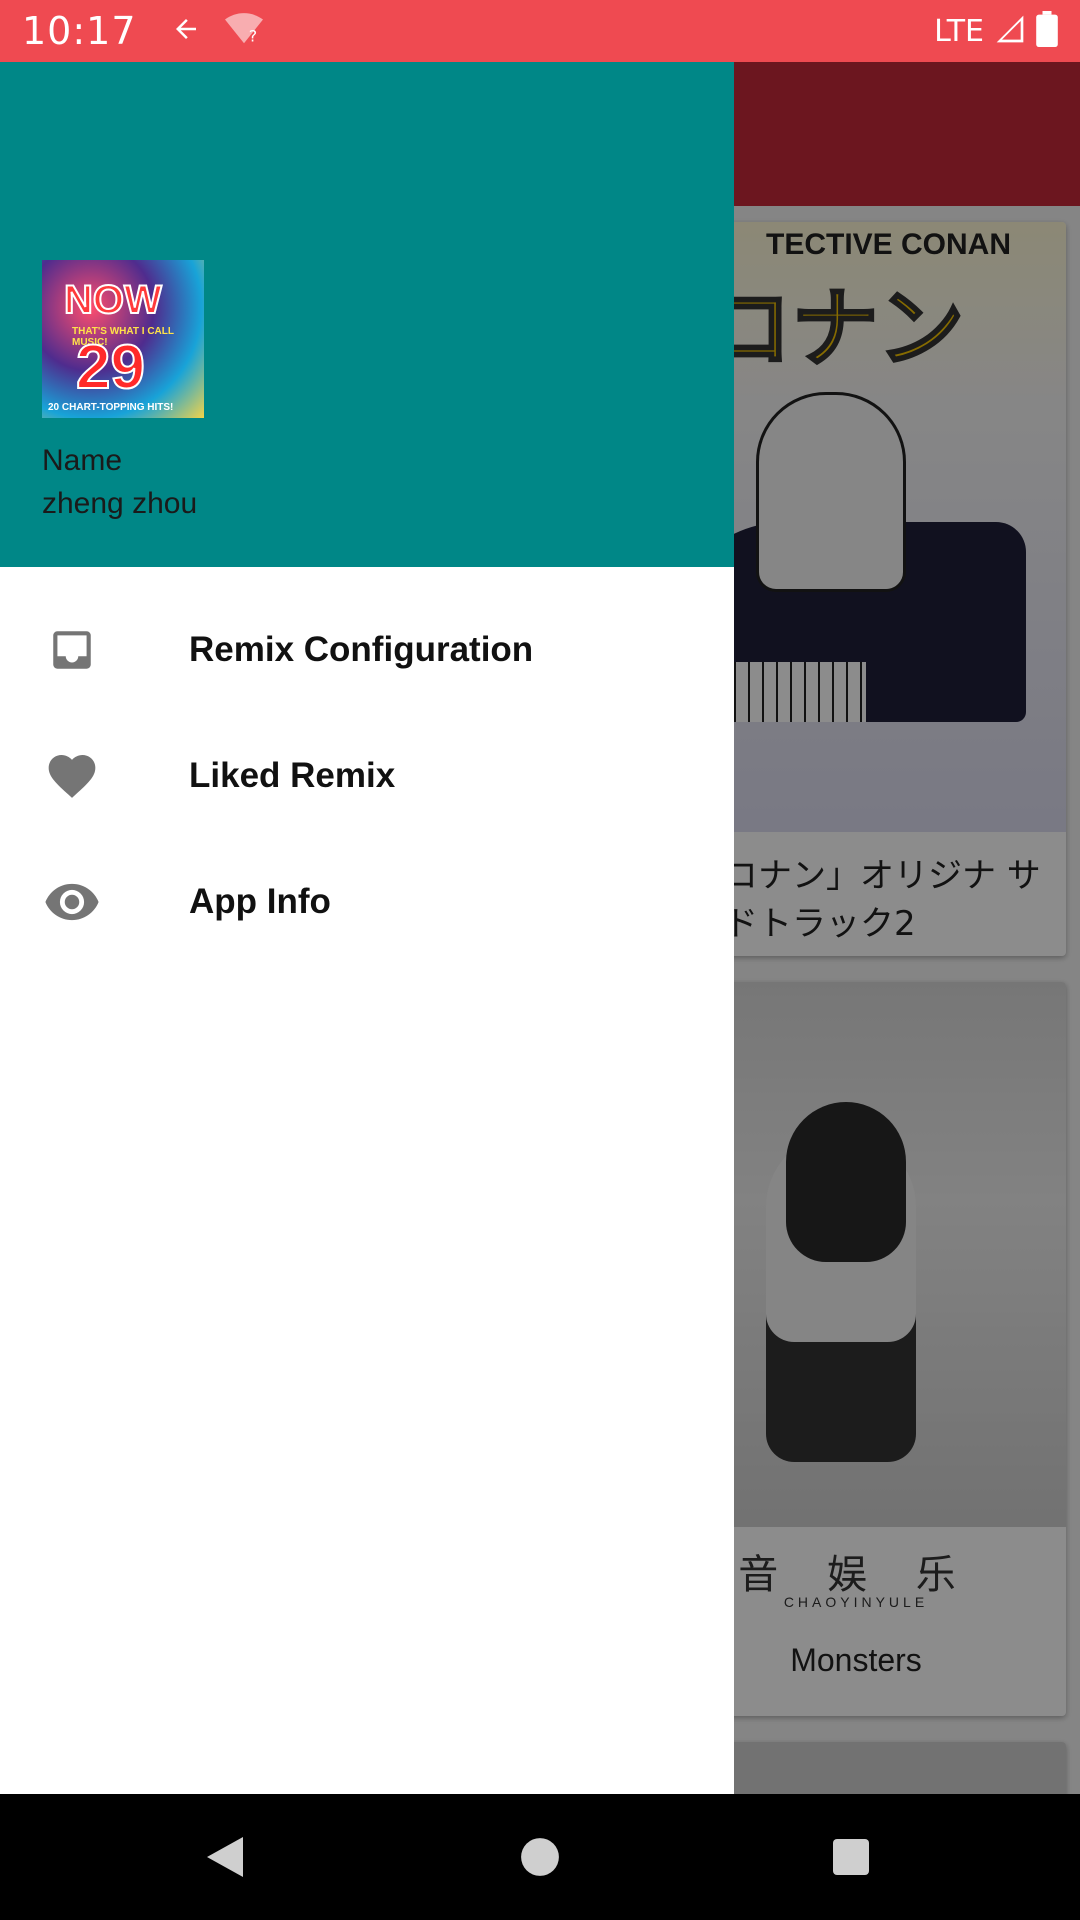  I want to click on user-name: zheng zhou, so click(120, 503).